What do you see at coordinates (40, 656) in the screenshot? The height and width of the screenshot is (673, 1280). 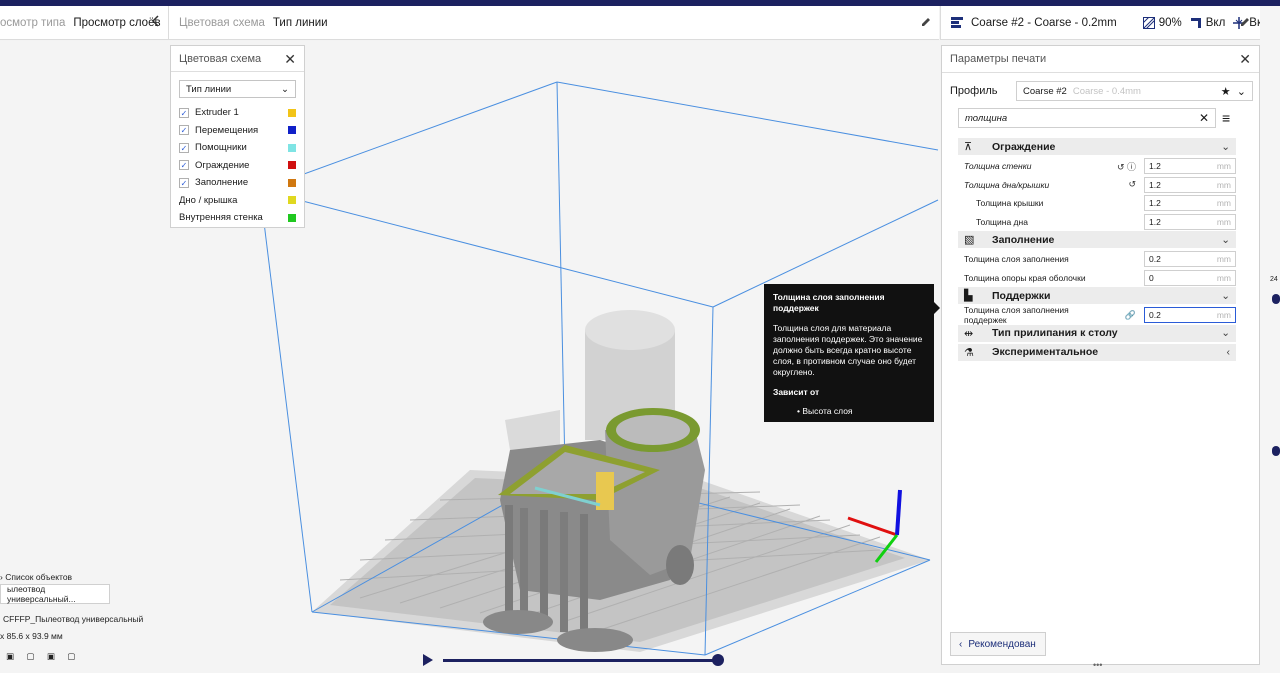 I see `view-cube-icons: ▣ ▢ ▣ ▢` at bounding box center [40, 656].